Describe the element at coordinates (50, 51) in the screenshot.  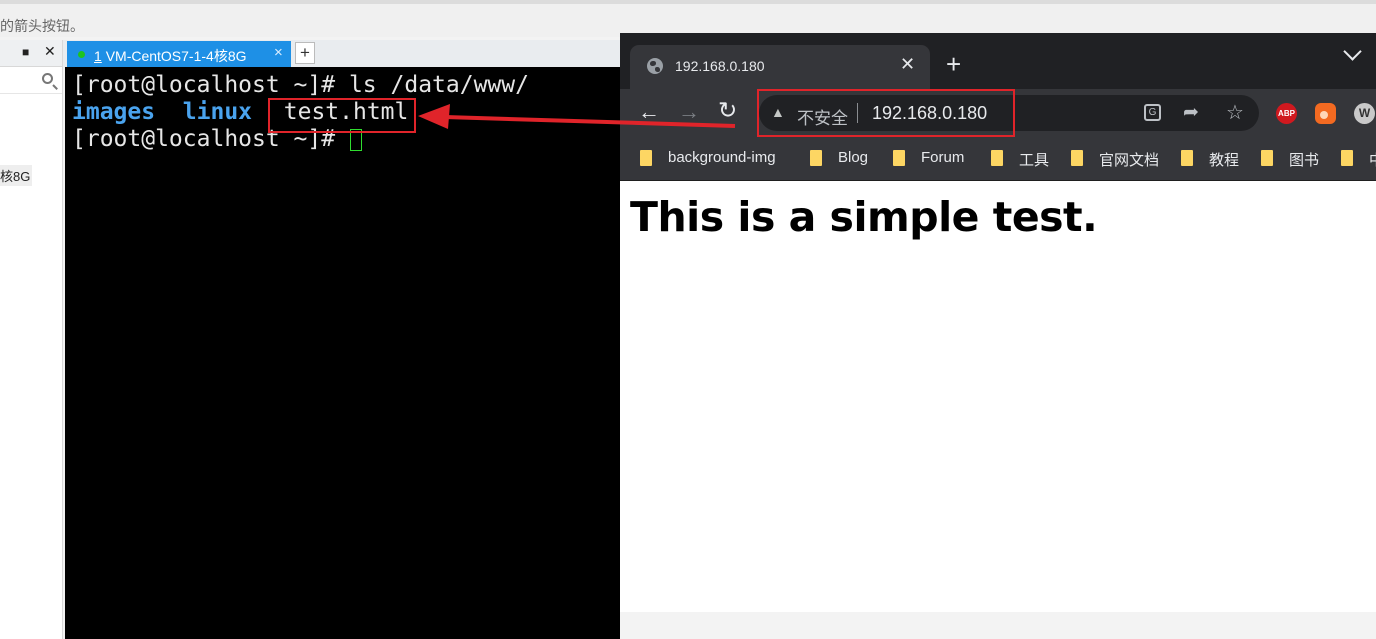
I see `close-icon: ✕` at that location.